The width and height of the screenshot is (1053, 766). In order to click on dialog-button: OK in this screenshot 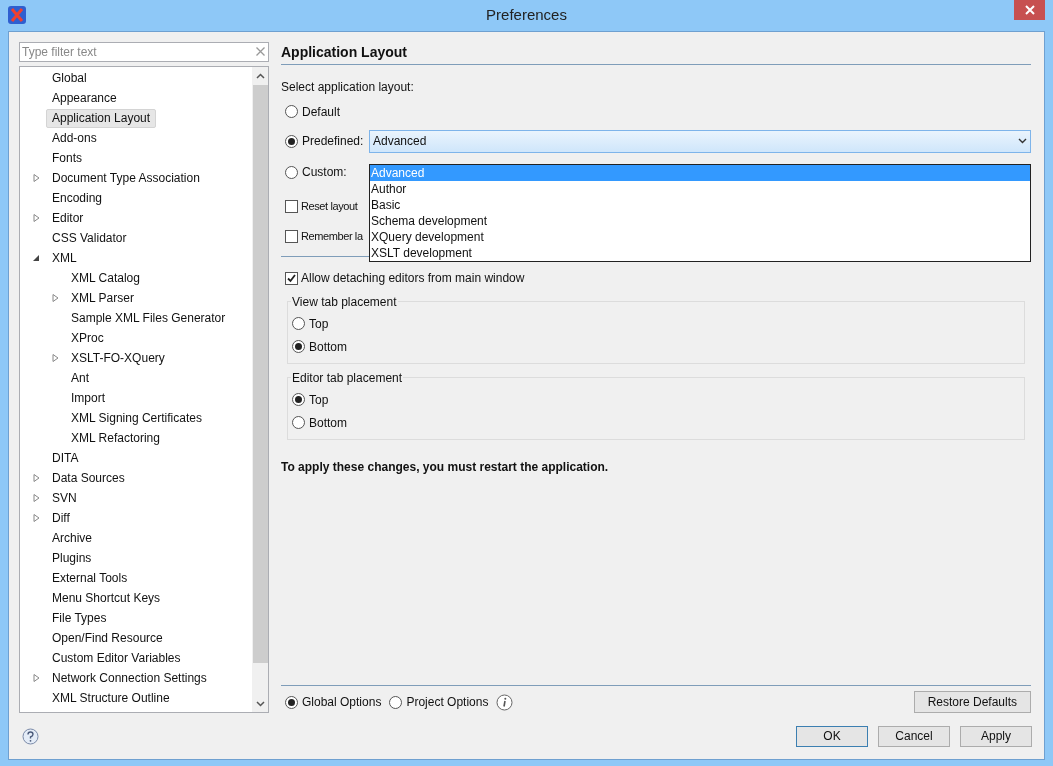, I will do `click(832, 736)`.